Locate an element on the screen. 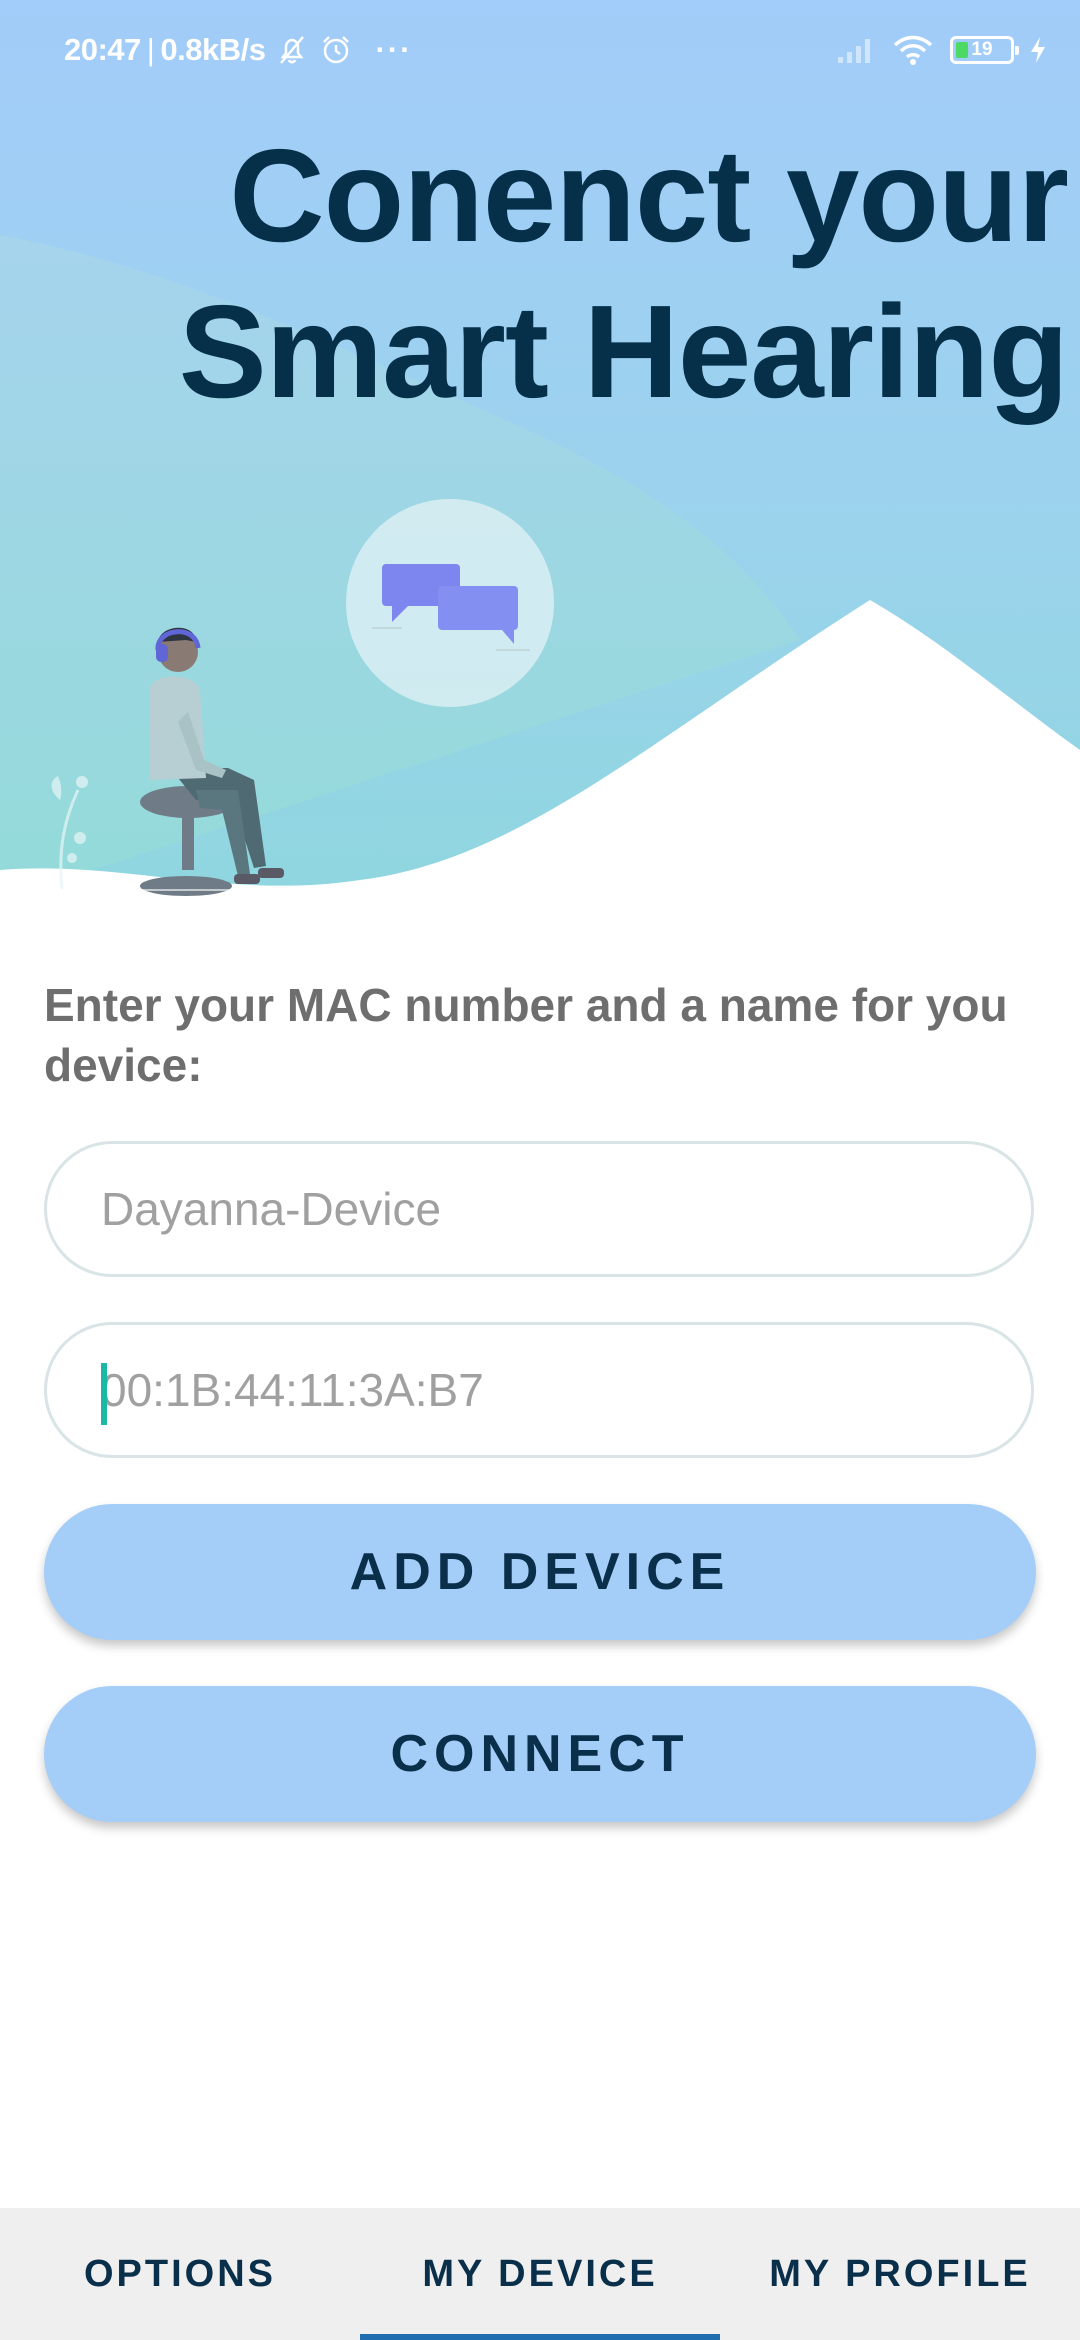 Image resolution: width=1080 pixels, height=2340 pixels. tab-options-label: OPTIONS is located at coordinates (180, 2273).